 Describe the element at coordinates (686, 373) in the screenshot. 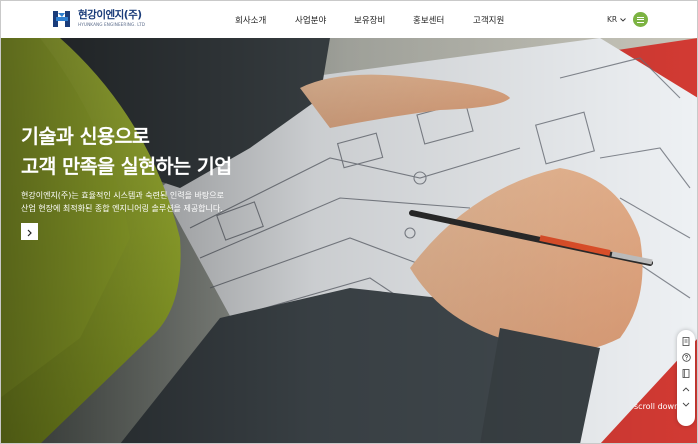

I see `book-icon` at that location.